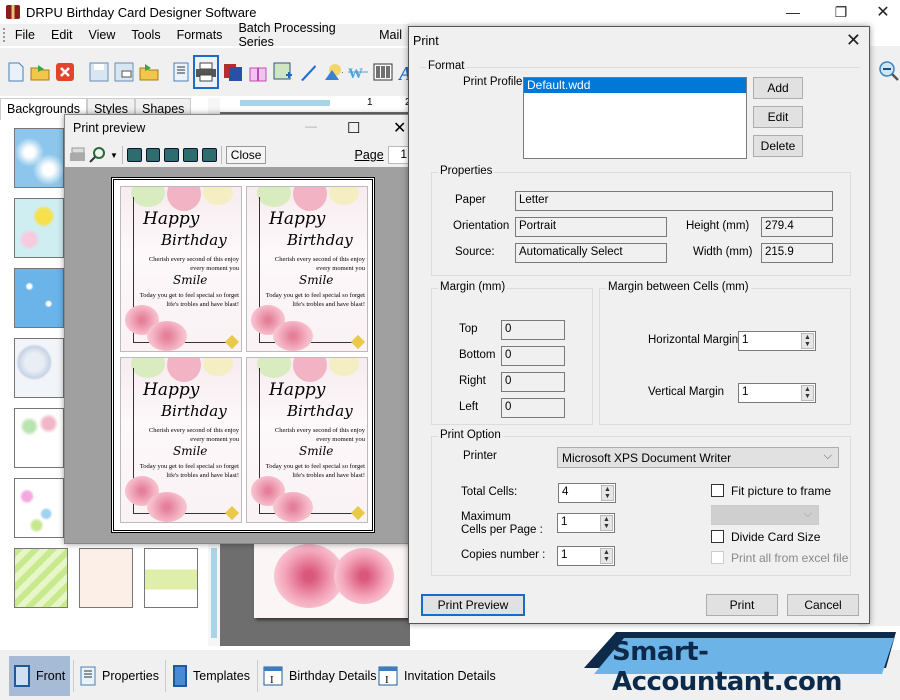 This screenshot has height=700, width=900. What do you see at coordinates (674, 201) in the screenshot?
I see `paper-field: Letter` at bounding box center [674, 201].